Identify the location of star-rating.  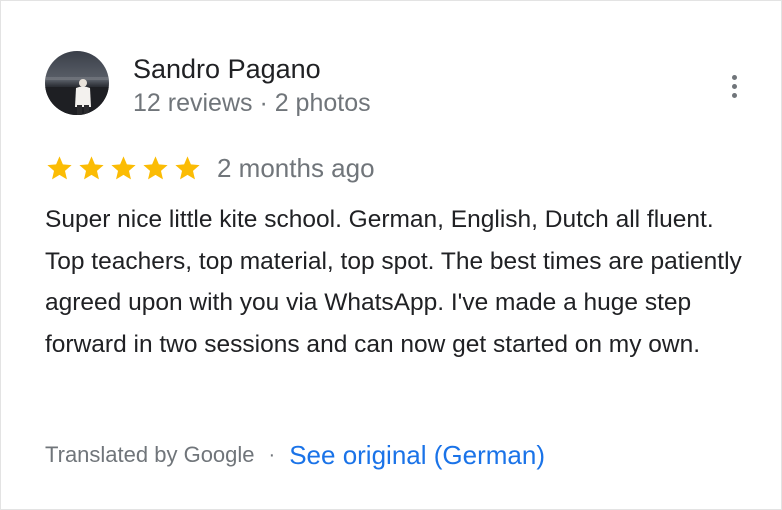
(123, 168).